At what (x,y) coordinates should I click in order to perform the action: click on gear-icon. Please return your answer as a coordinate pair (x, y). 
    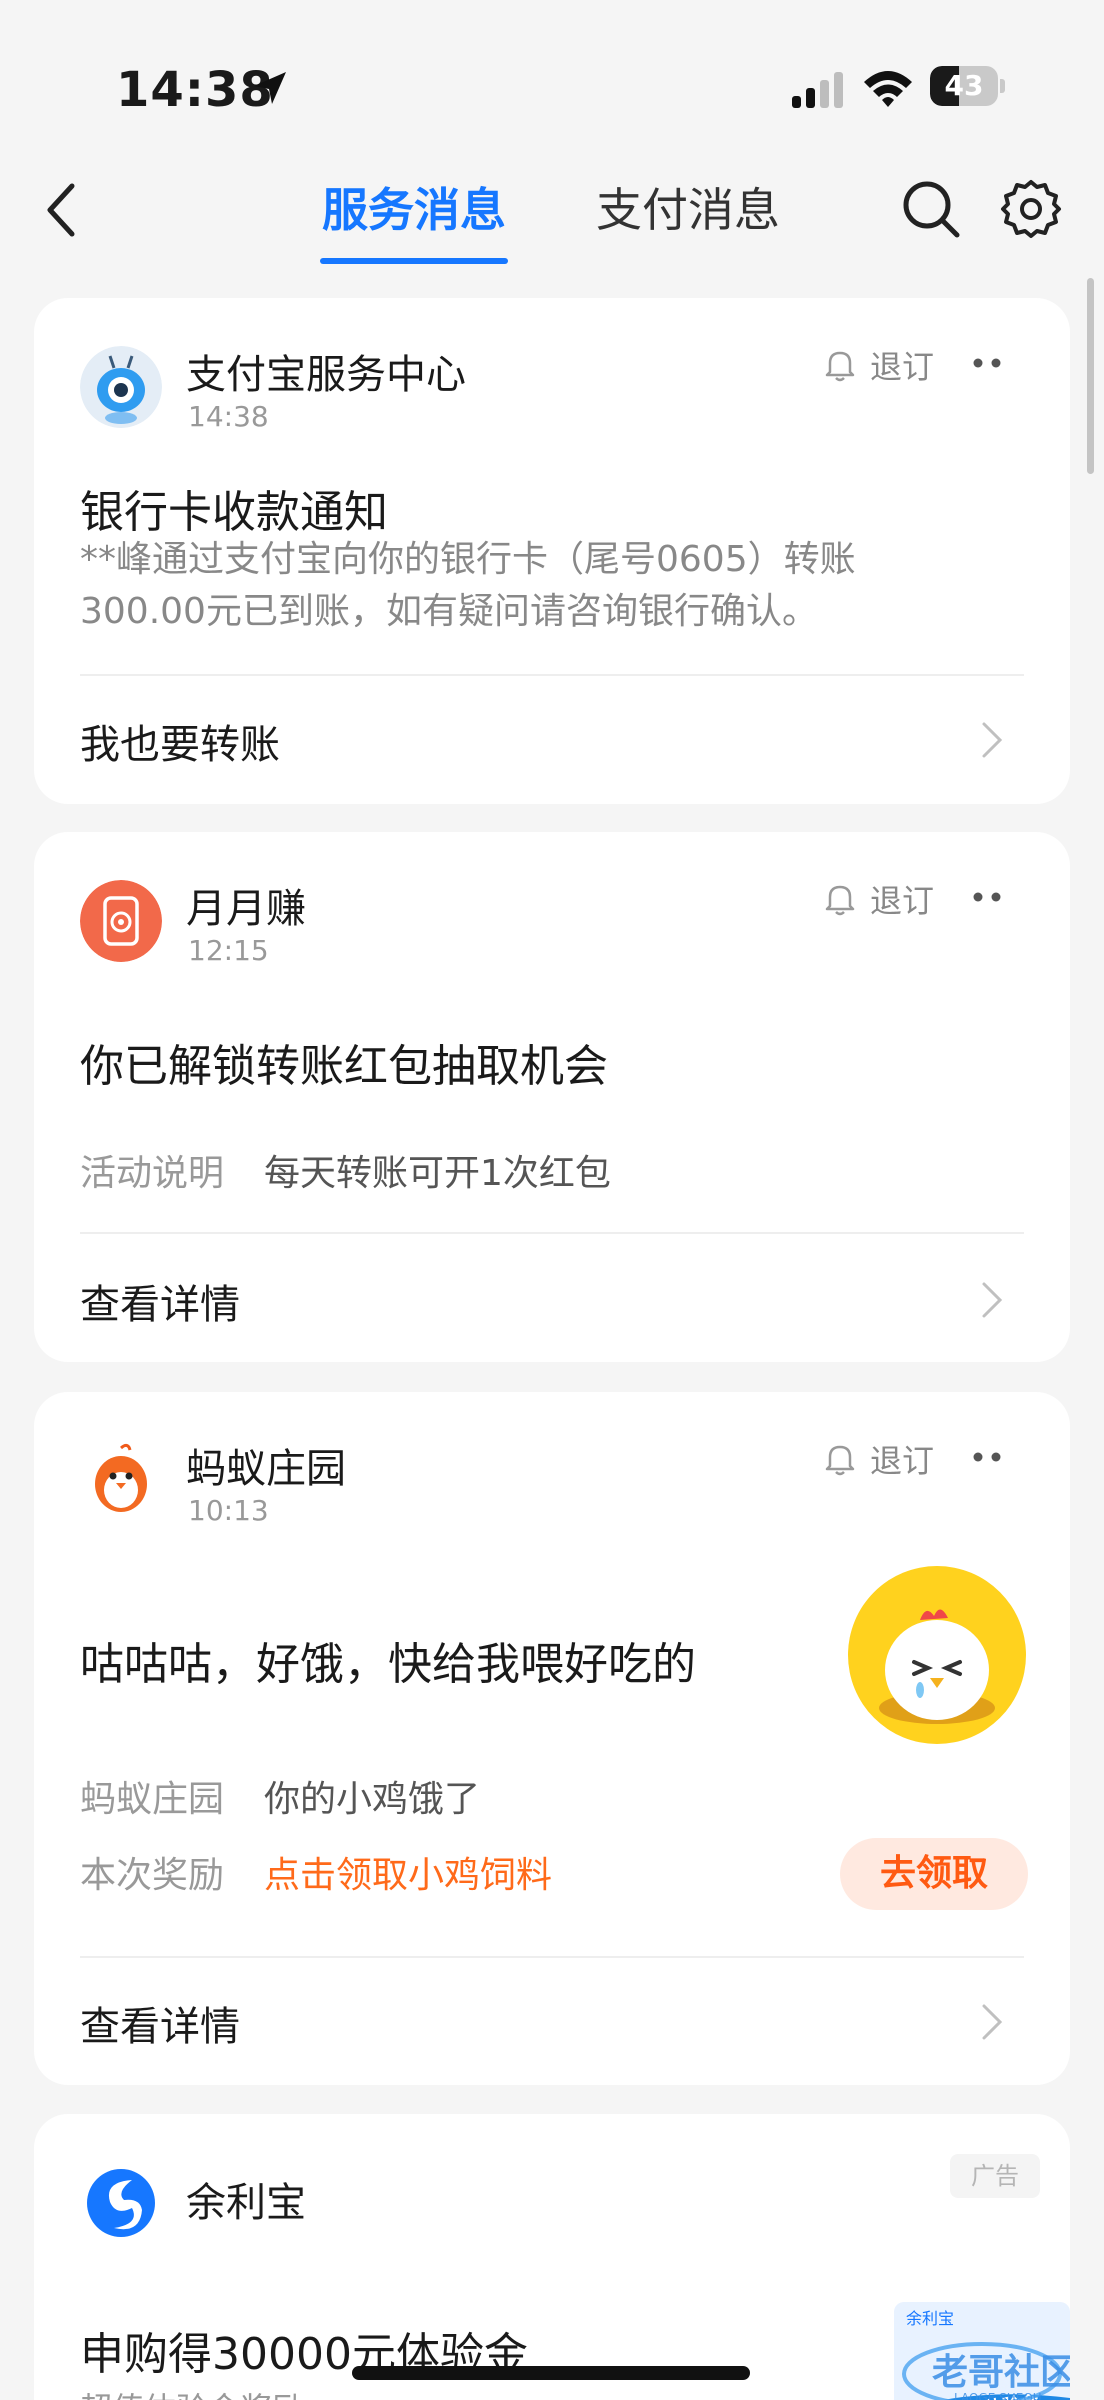
    Looking at the image, I should click on (1031, 209).